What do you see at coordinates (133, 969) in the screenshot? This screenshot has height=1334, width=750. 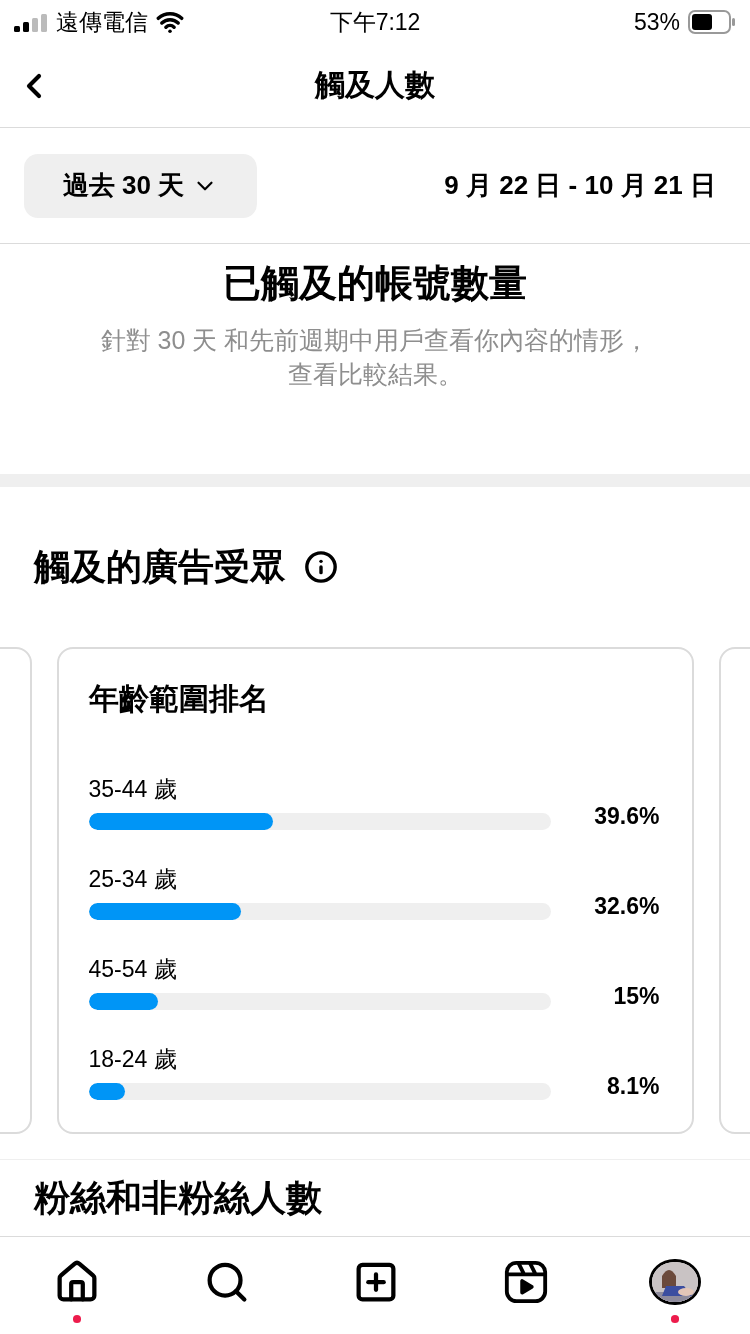 I see `age-label: 45-54 歲` at bounding box center [133, 969].